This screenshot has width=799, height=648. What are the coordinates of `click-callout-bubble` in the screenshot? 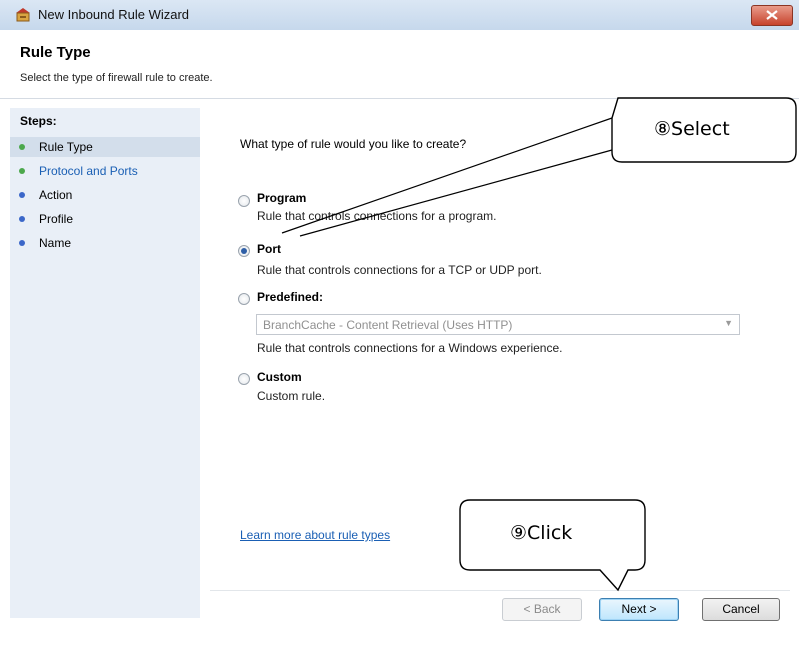 It's located at (552, 545).